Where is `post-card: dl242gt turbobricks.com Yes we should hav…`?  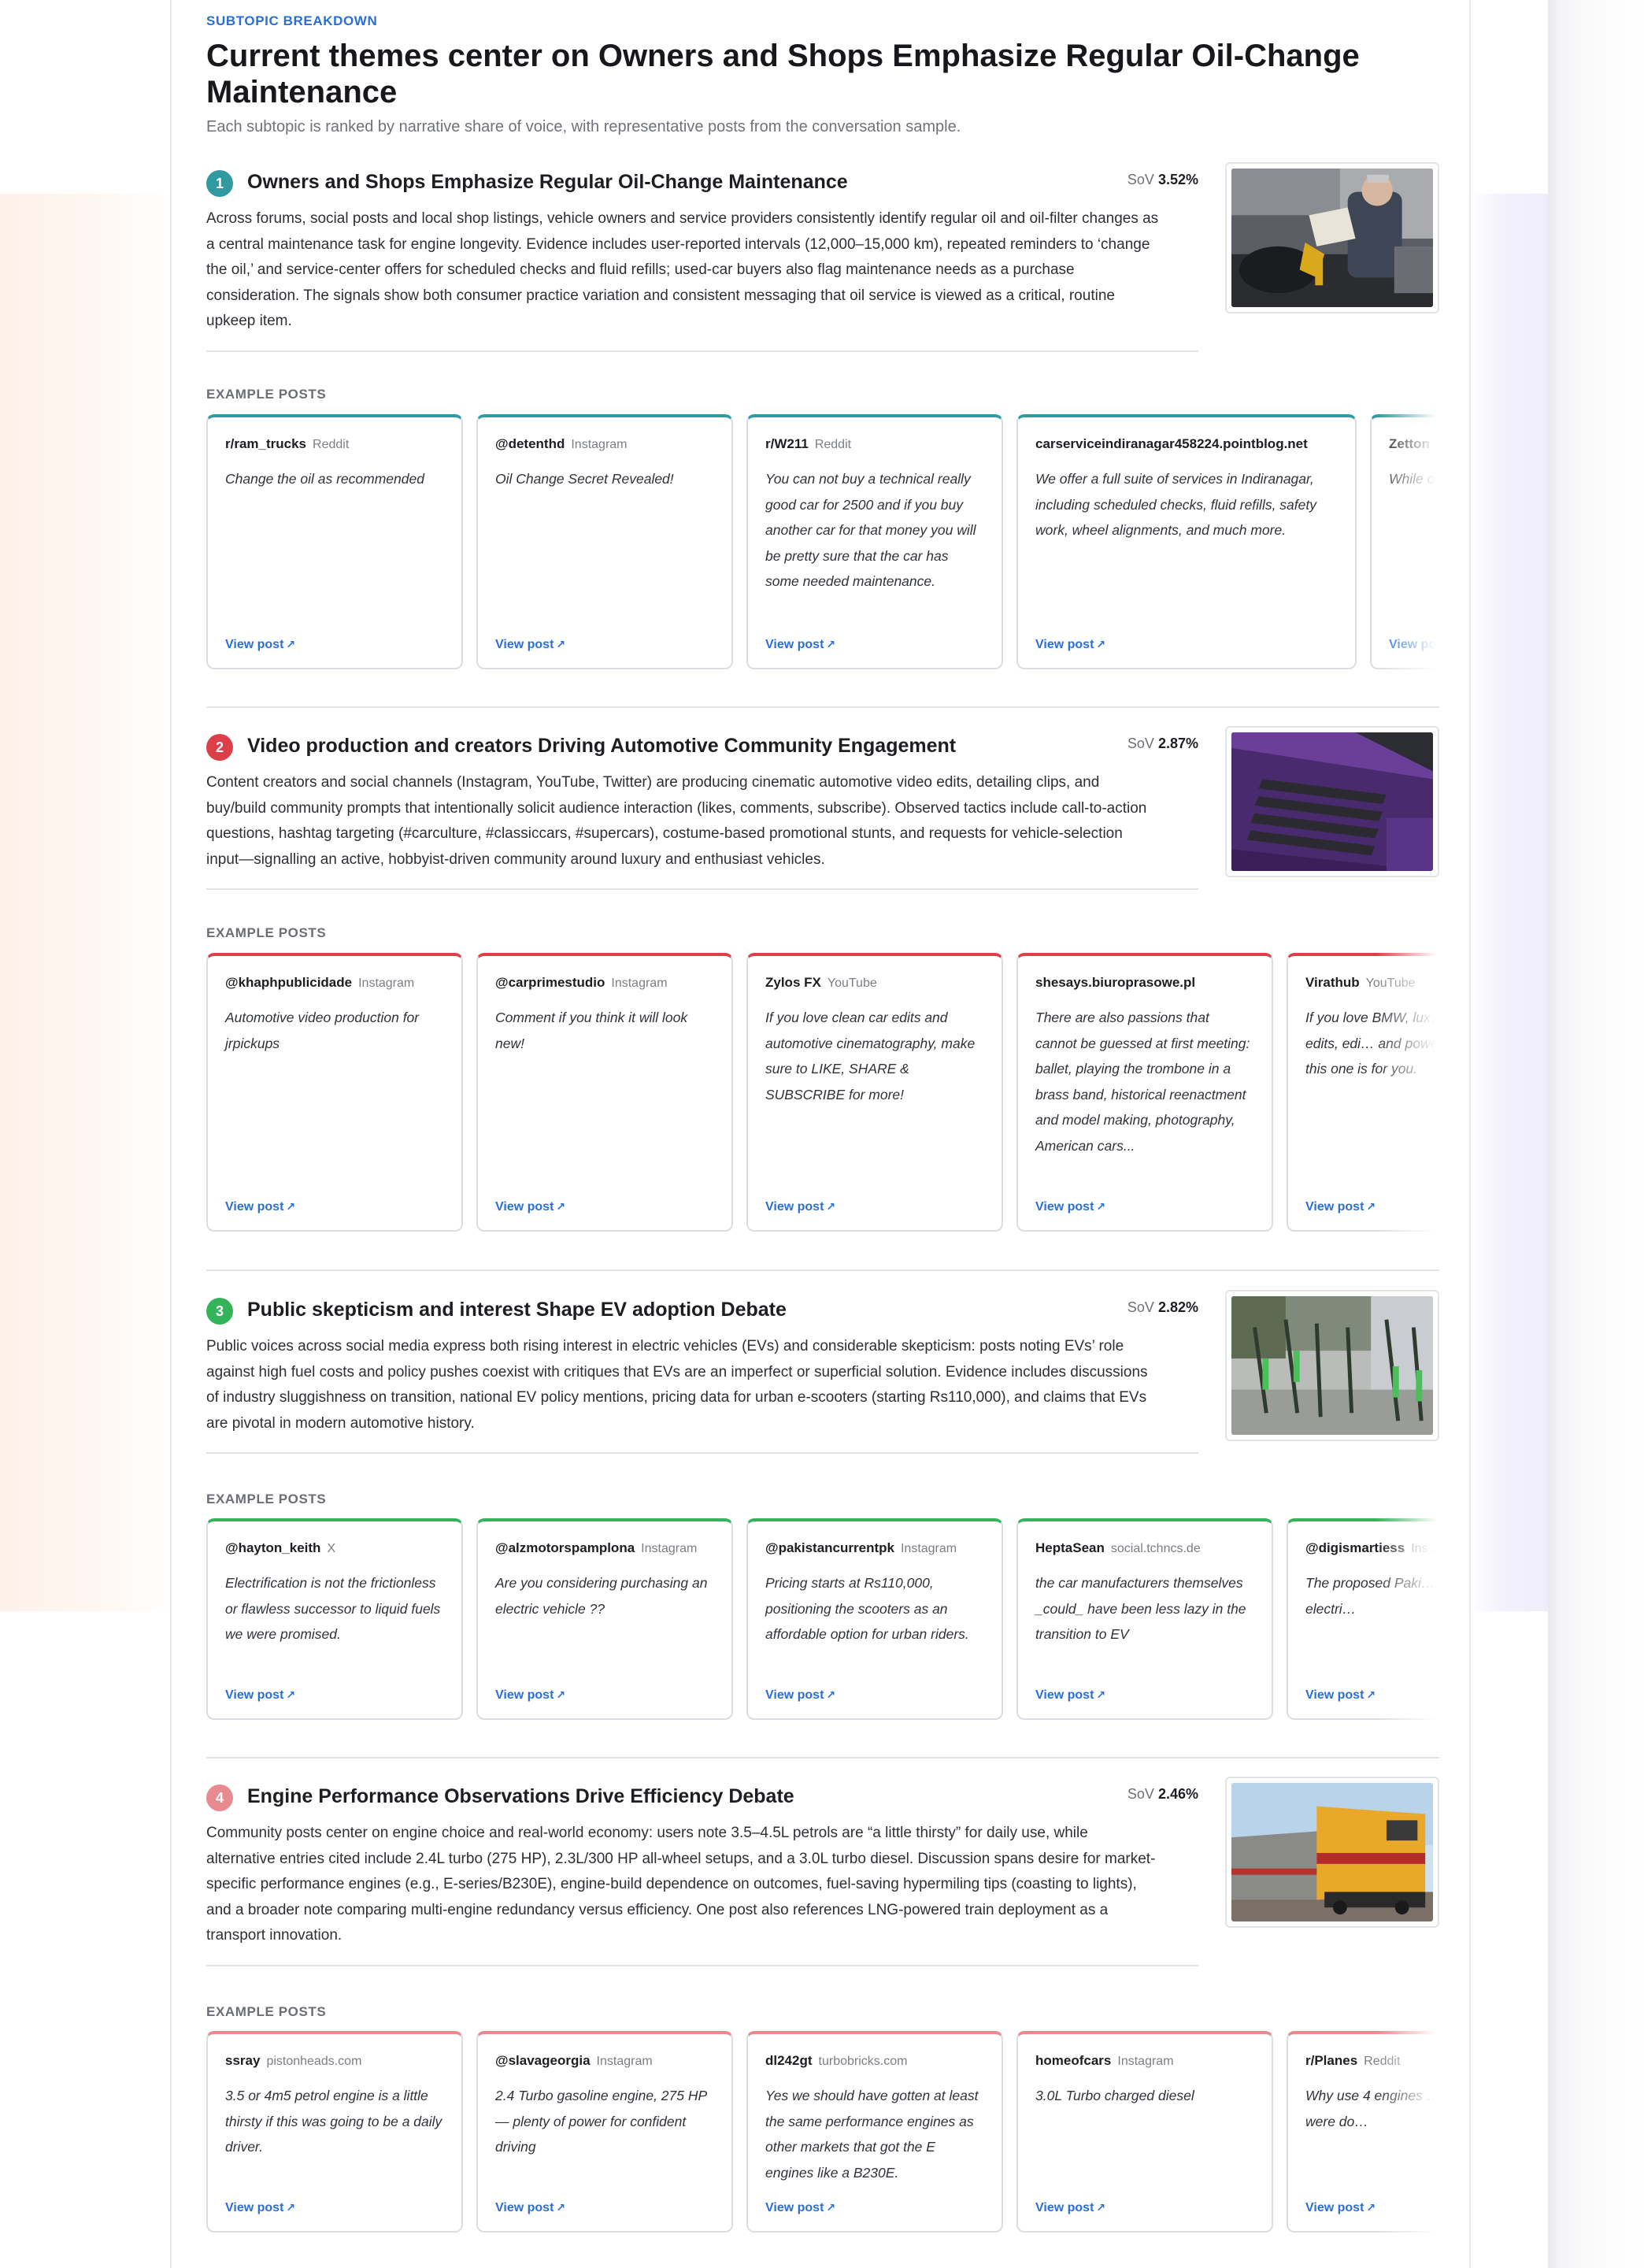
post-card: dl242gt turbobricks.com Yes we should hav… is located at coordinates (874, 2132).